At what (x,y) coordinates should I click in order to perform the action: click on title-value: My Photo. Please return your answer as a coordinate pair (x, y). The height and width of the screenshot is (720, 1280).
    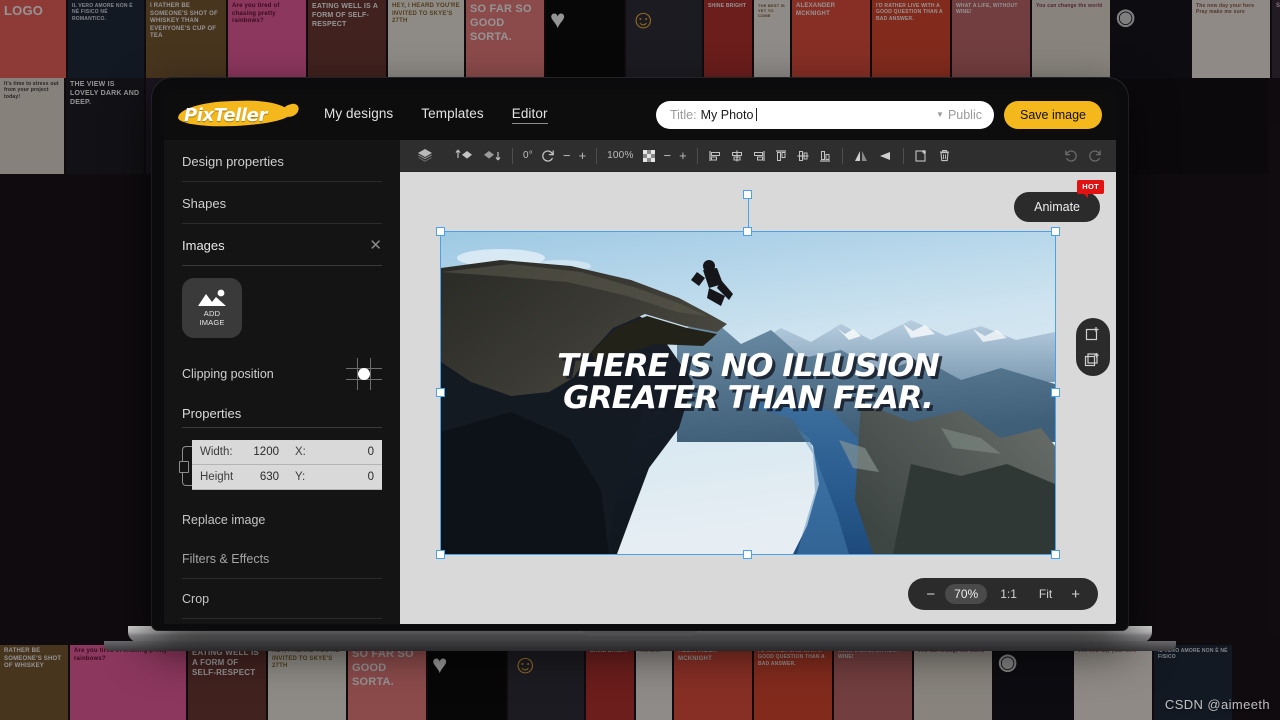
    Looking at the image, I should click on (729, 115).